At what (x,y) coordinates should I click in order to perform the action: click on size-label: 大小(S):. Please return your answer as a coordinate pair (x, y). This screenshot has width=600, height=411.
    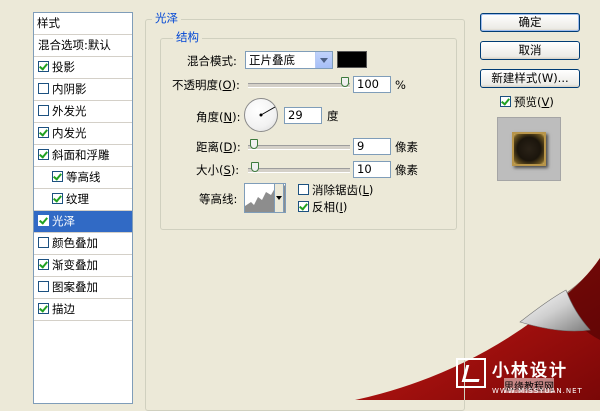
    Looking at the image, I should click on (217, 170).